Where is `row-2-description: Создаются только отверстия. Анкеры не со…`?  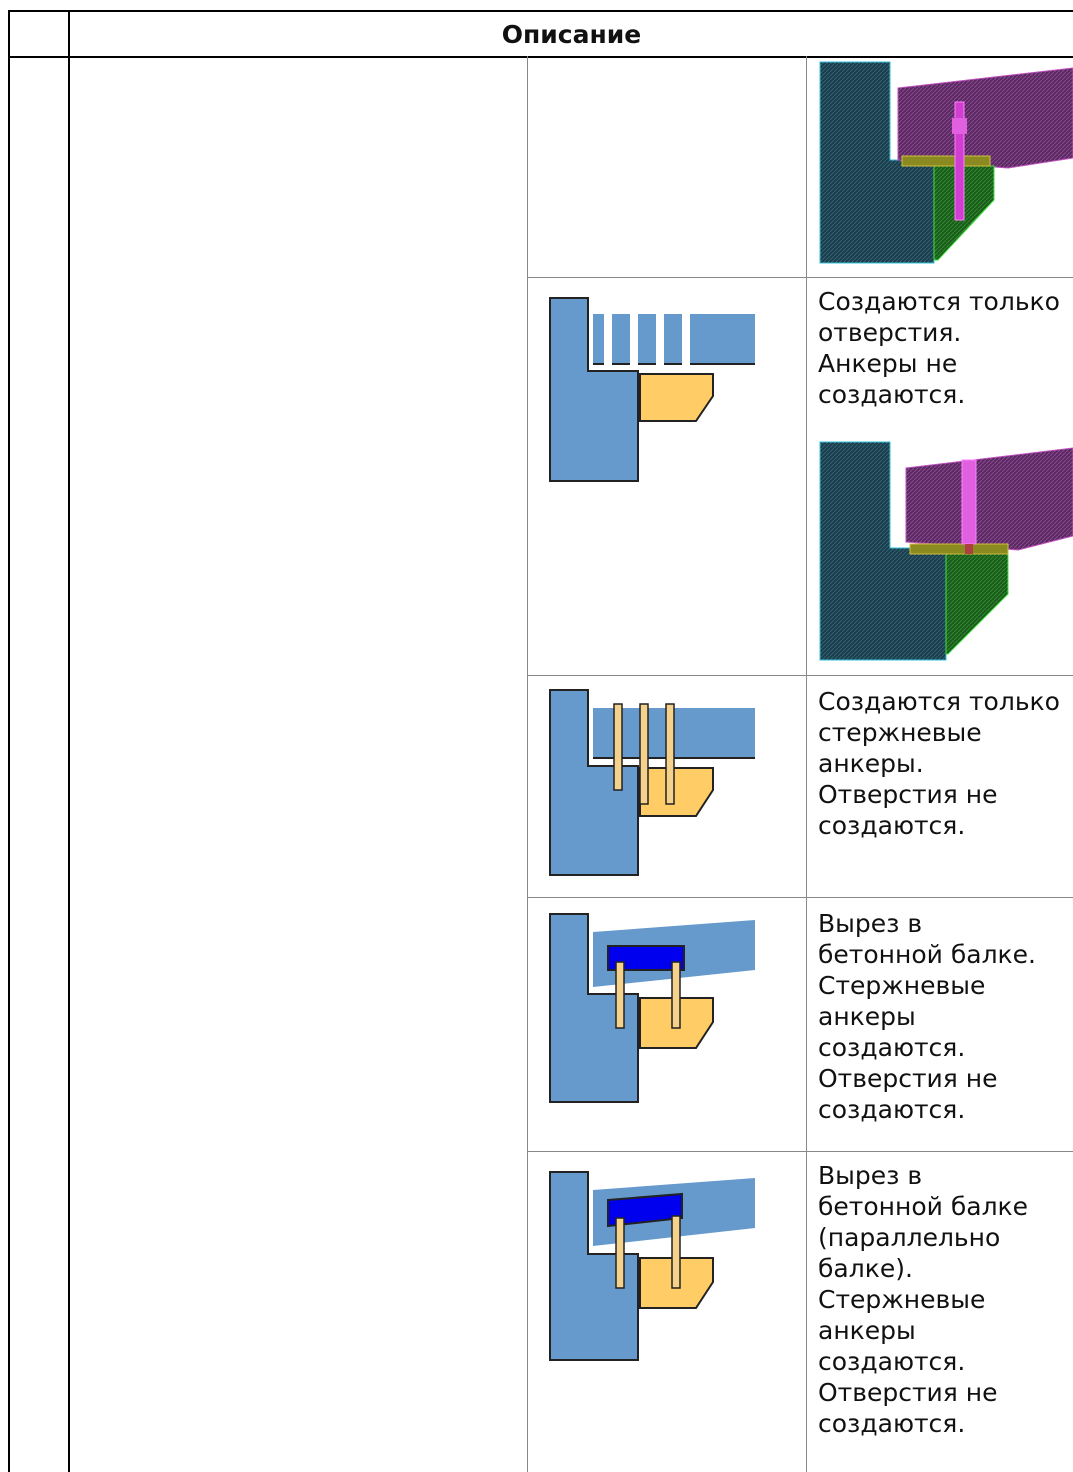
row-2-description: Создаются только отверстия. Анкеры не со… is located at coordinates (939, 348).